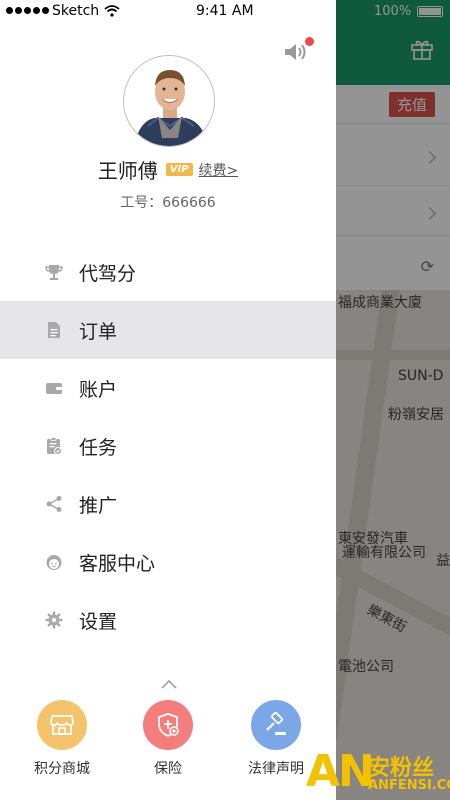 The image size is (450, 800). I want to click on menu-item-driving-score: 代驾分, so click(168, 272).